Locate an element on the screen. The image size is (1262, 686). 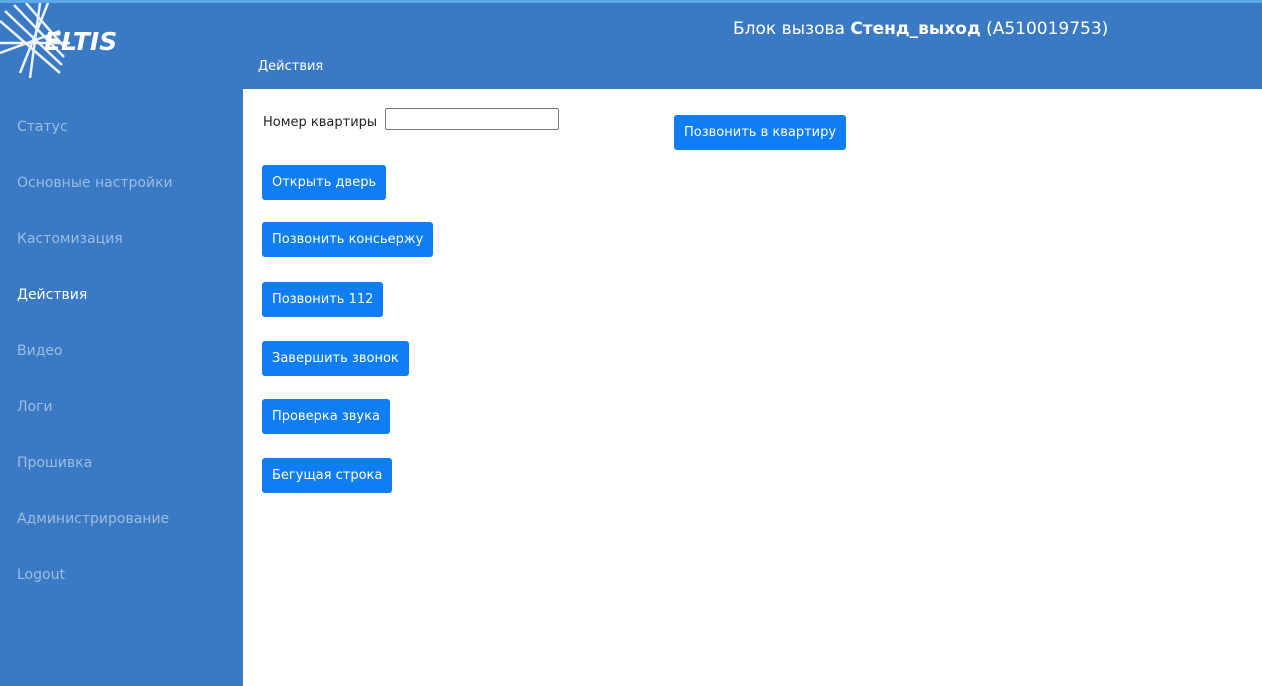
sound-check-button: Проверка звука is located at coordinates (326, 416).